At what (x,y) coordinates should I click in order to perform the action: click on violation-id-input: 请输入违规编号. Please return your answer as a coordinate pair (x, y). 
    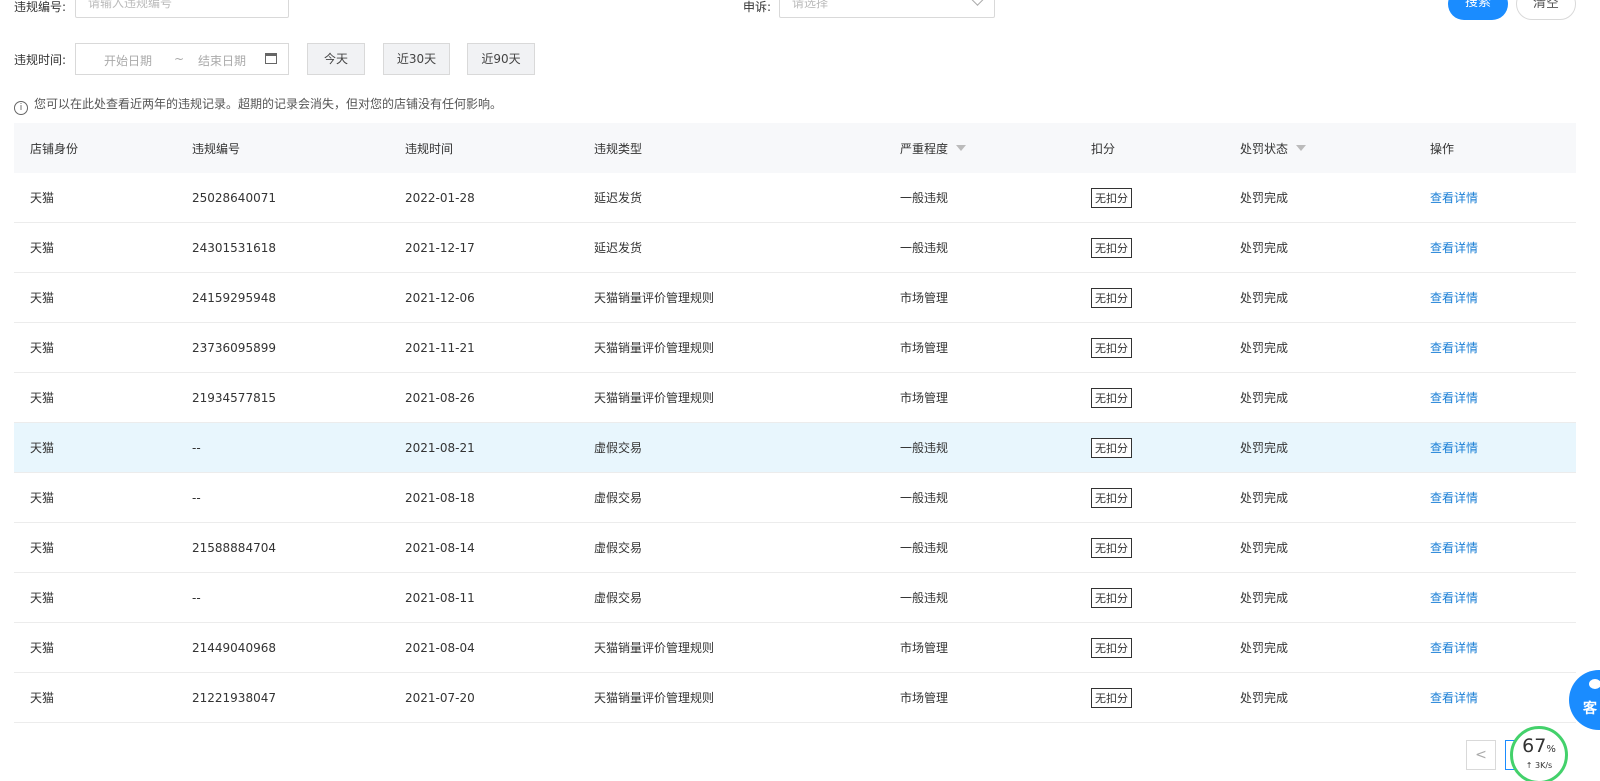
    Looking at the image, I should click on (182, 9).